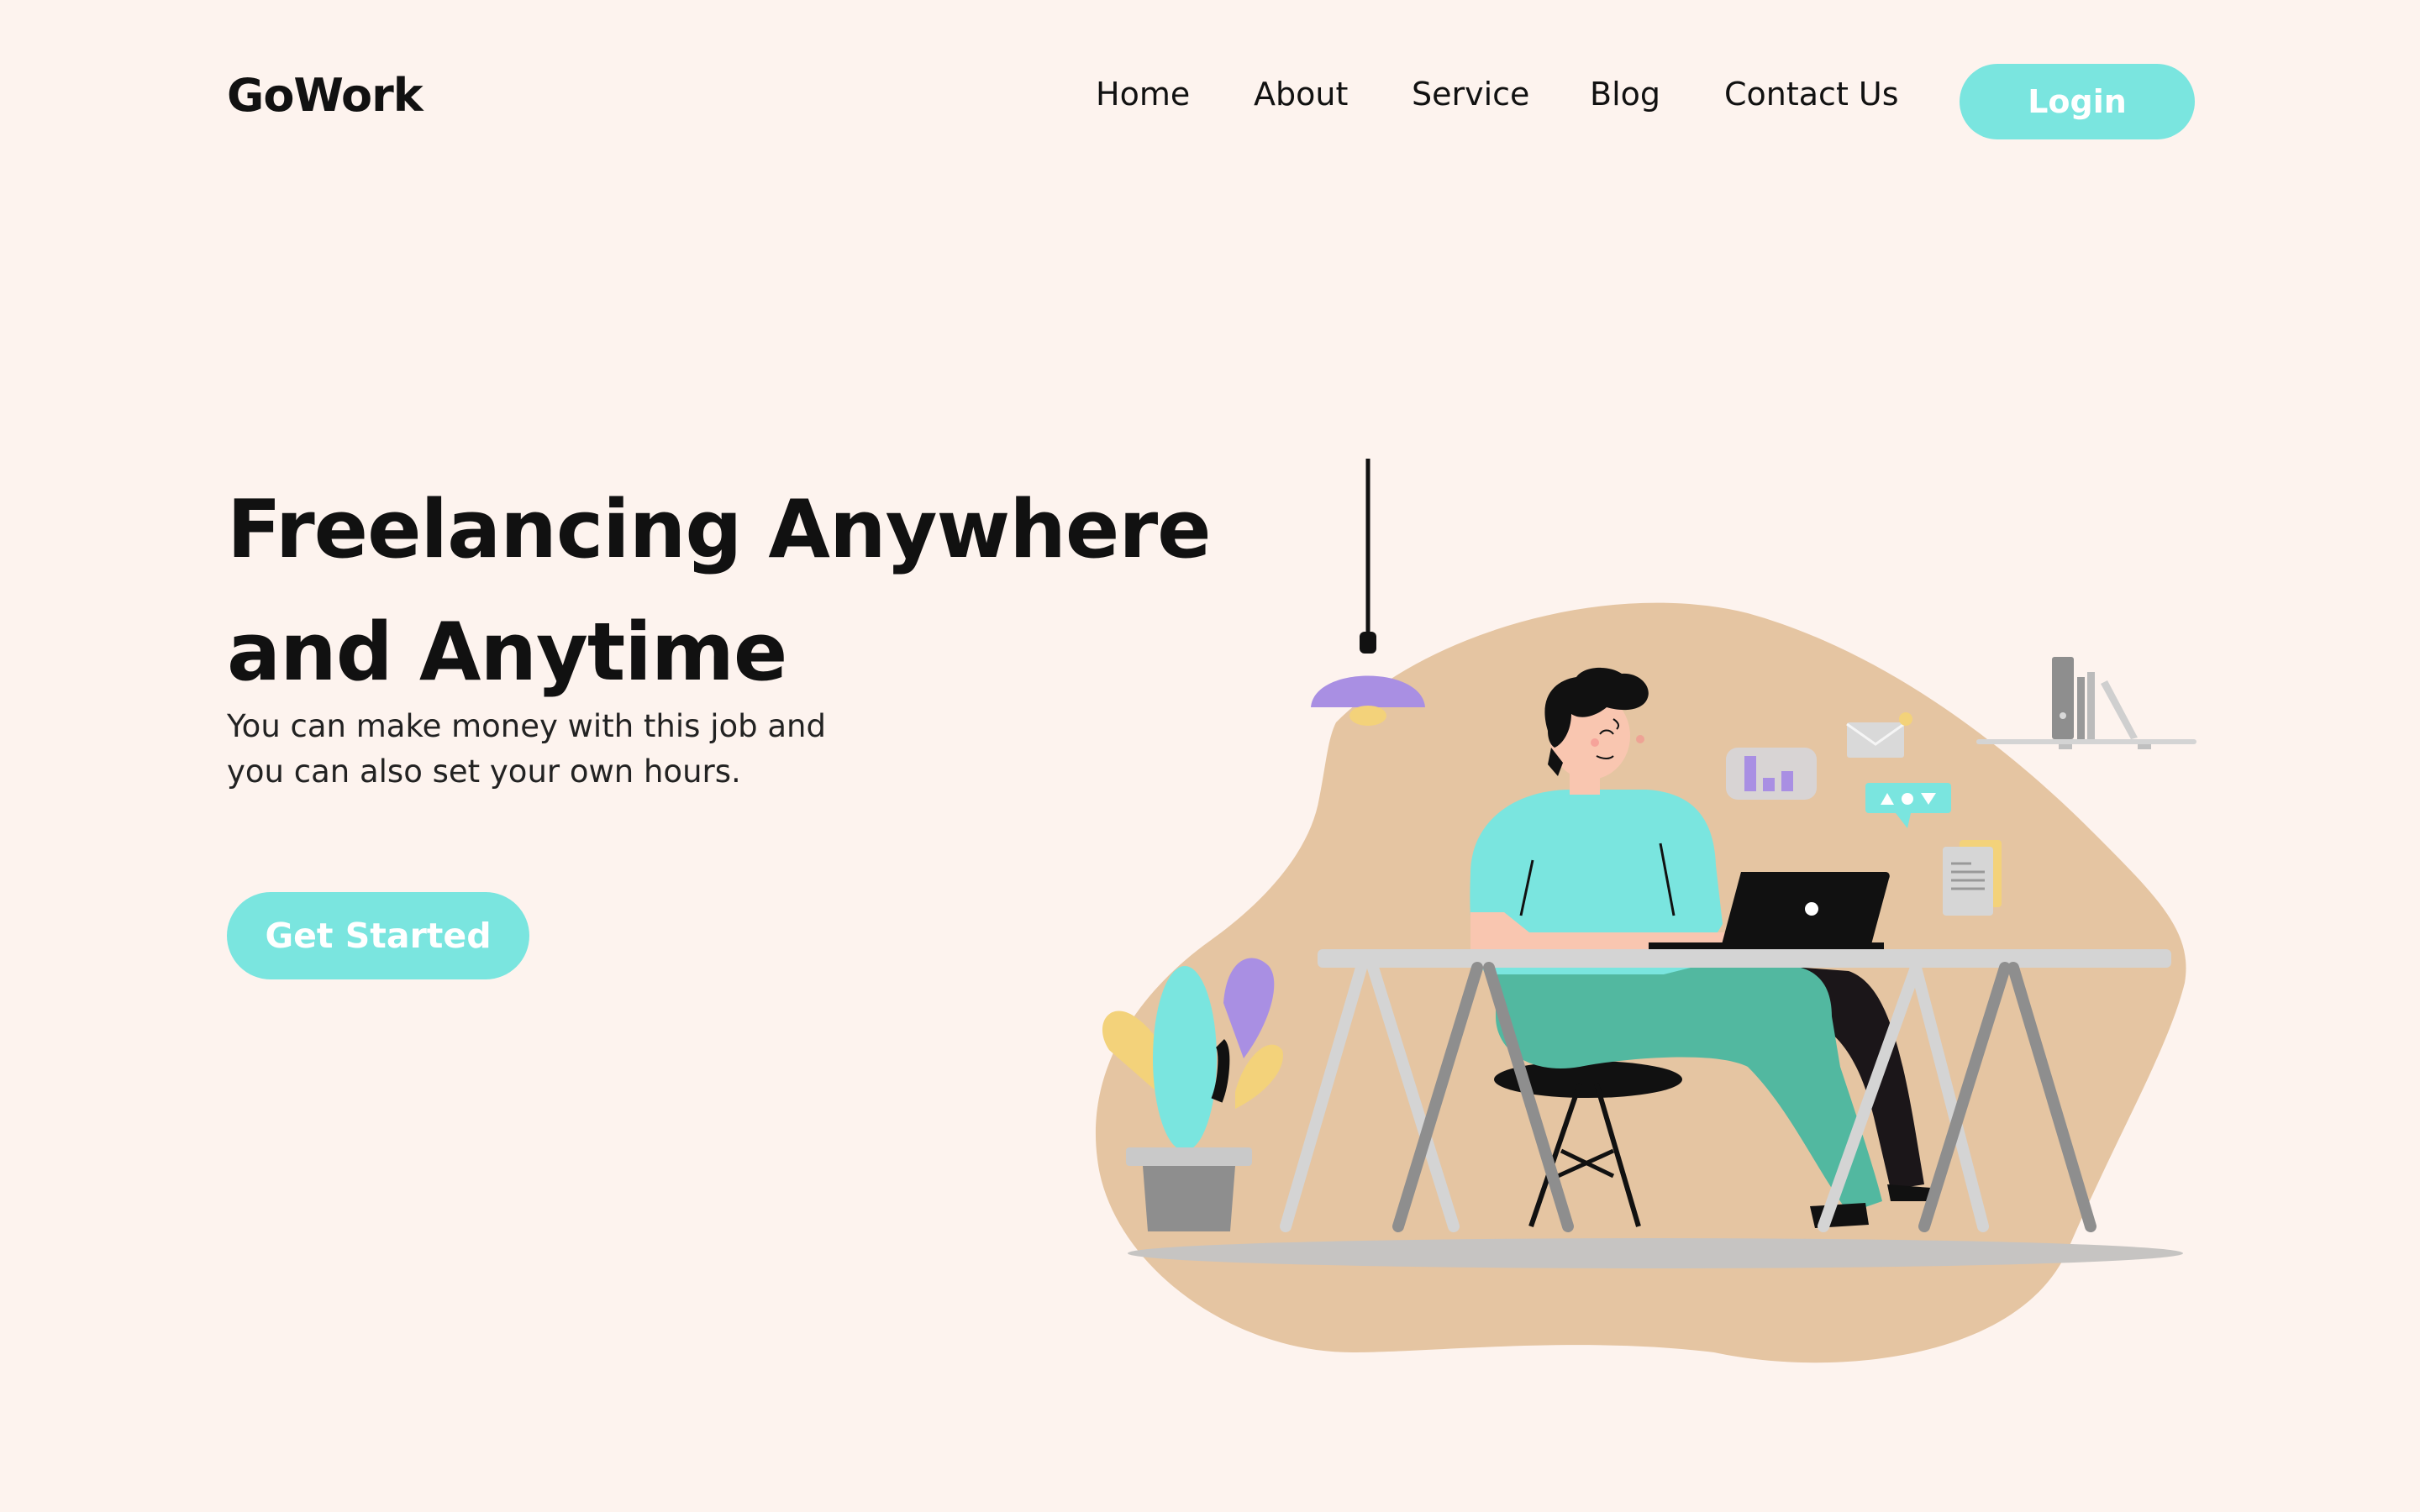 Image resolution: width=2420 pixels, height=1512 pixels. Describe the element at coordinates (1301, 94) in the screenshot. I see `nav-about: About` at that location.